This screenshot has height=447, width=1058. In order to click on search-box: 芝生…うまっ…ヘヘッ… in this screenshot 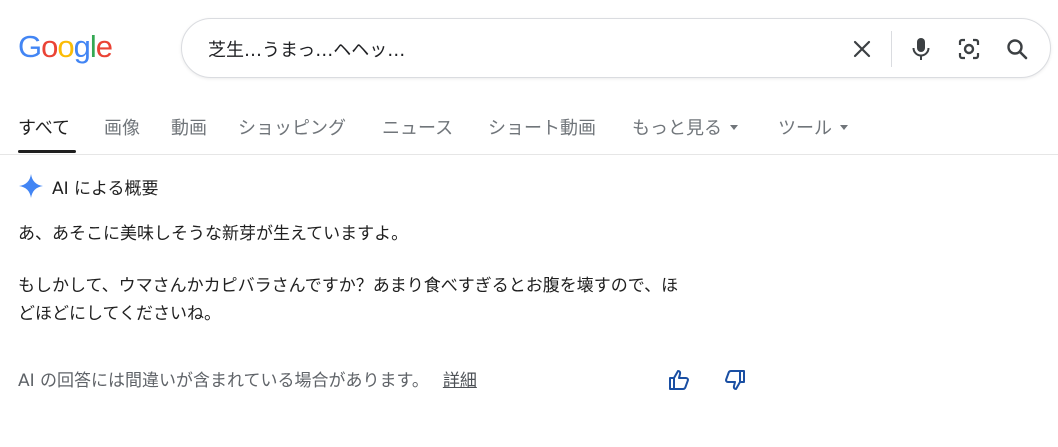, I will do `click(616, 48)`.